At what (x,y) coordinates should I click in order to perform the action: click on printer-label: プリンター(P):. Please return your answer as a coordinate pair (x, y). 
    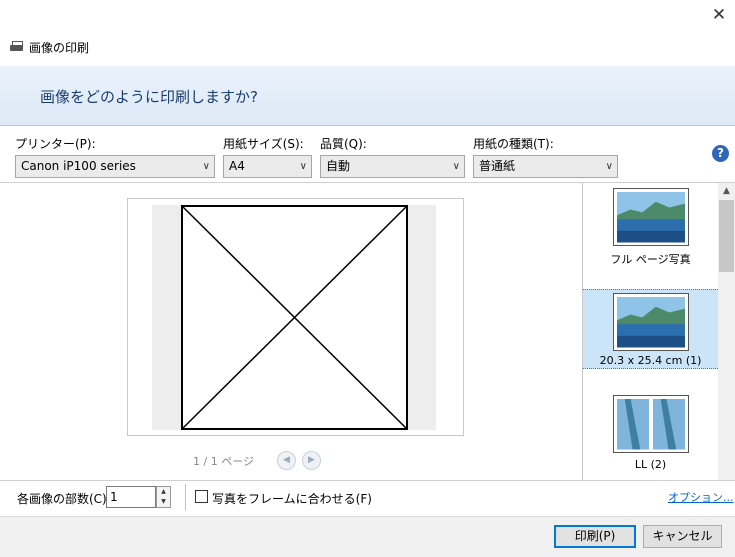
    Looking at the image, I should click on (55, 144).